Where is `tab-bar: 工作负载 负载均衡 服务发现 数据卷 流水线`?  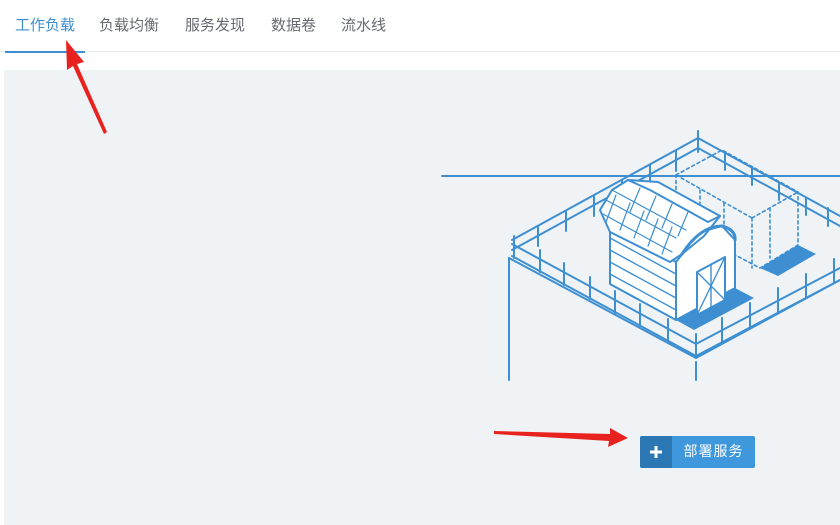 tab-bar: 工作负载 负载均衡 服务发现 数据卷 流水线 is located at coordinates (420, 26).